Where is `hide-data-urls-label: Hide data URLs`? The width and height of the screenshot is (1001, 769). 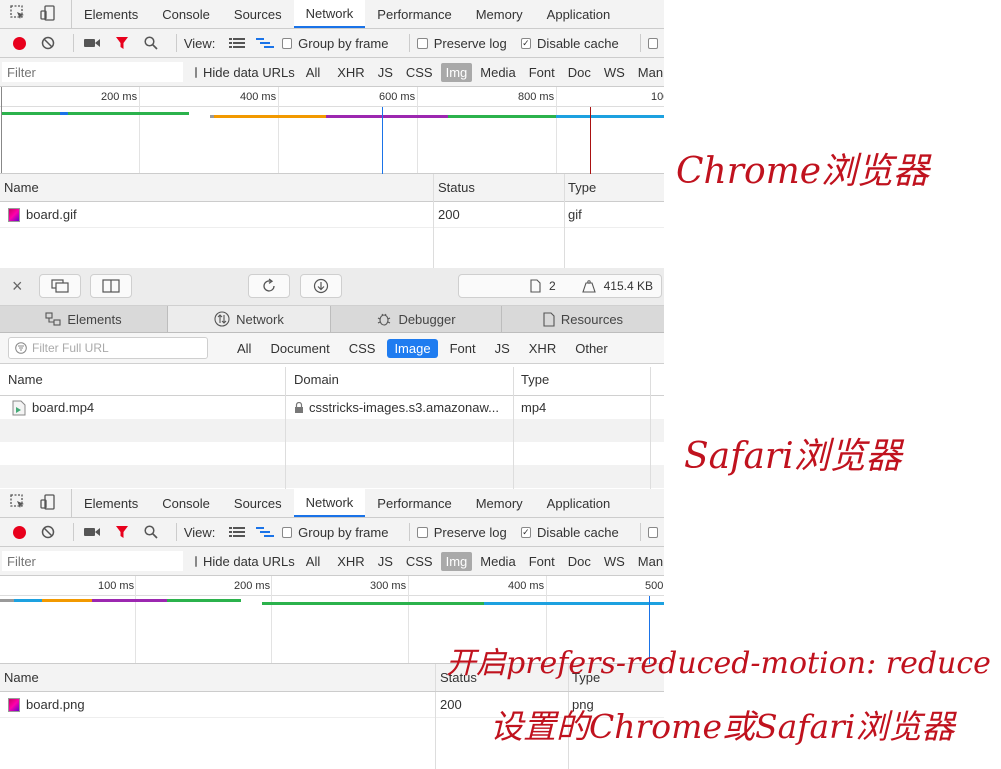
hide-data-urls-label: Hide data URLs is located at coordinates (249, 561).